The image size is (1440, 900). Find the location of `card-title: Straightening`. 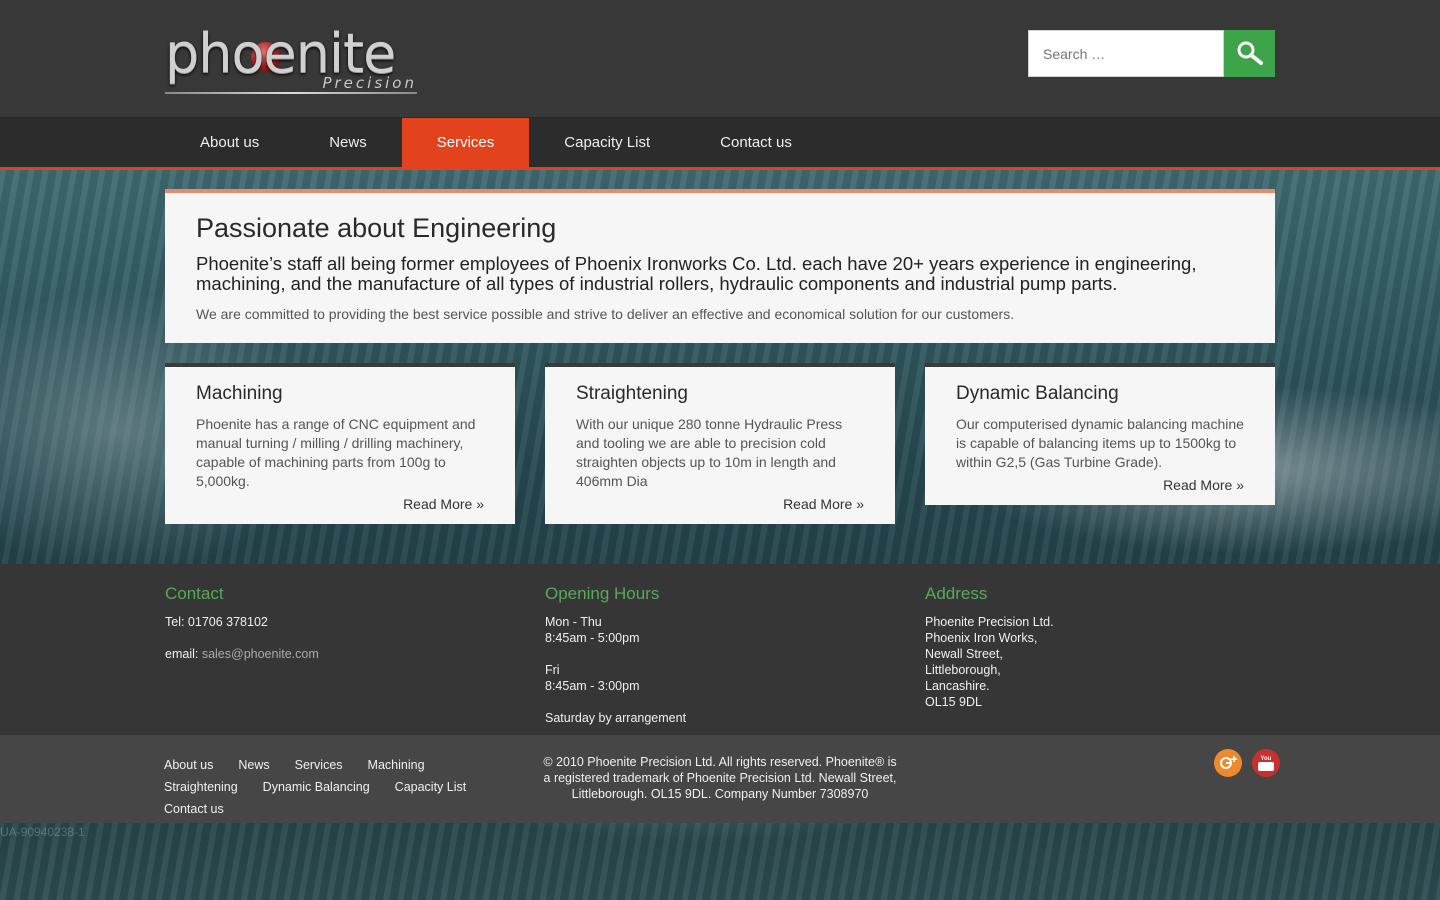

card-title: Straightening is located at coordinates (632, 393).